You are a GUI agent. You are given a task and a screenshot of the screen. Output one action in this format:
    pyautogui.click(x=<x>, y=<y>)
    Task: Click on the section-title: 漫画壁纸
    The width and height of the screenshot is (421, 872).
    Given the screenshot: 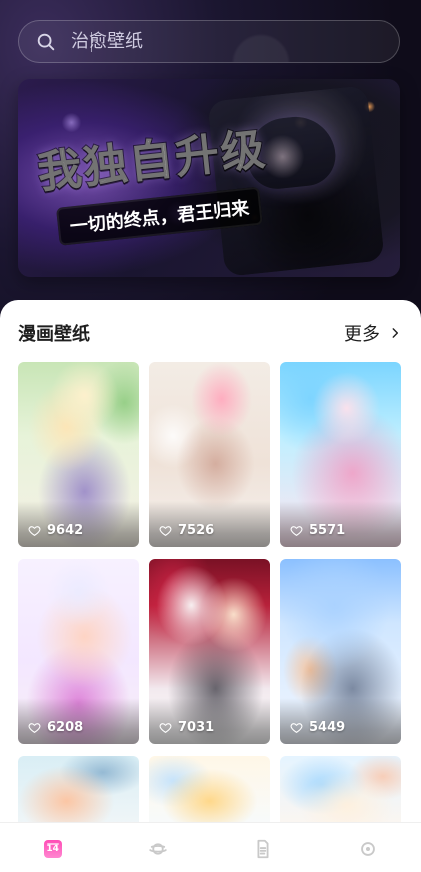 What is the action you would take?
    pyautogui.click(x=54, y=334)
    